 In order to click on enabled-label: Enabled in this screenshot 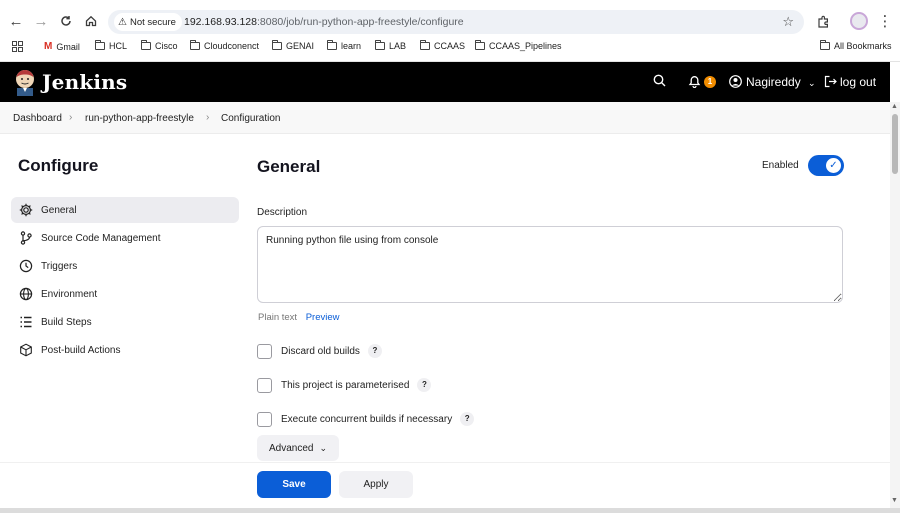, I will do `click(780, 165)`.